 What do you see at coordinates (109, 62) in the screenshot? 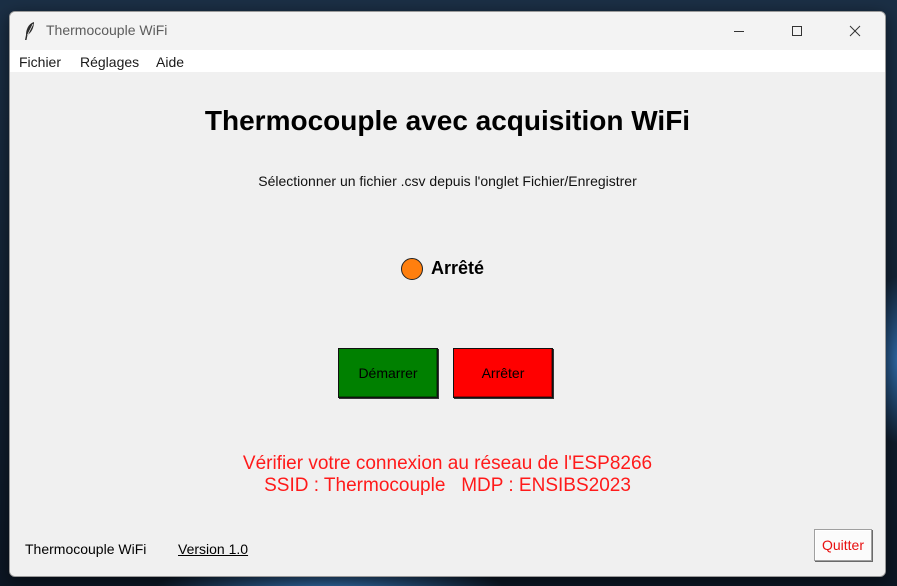
I see `menu-reglages: Réglages` at bounding box center [109, 62].